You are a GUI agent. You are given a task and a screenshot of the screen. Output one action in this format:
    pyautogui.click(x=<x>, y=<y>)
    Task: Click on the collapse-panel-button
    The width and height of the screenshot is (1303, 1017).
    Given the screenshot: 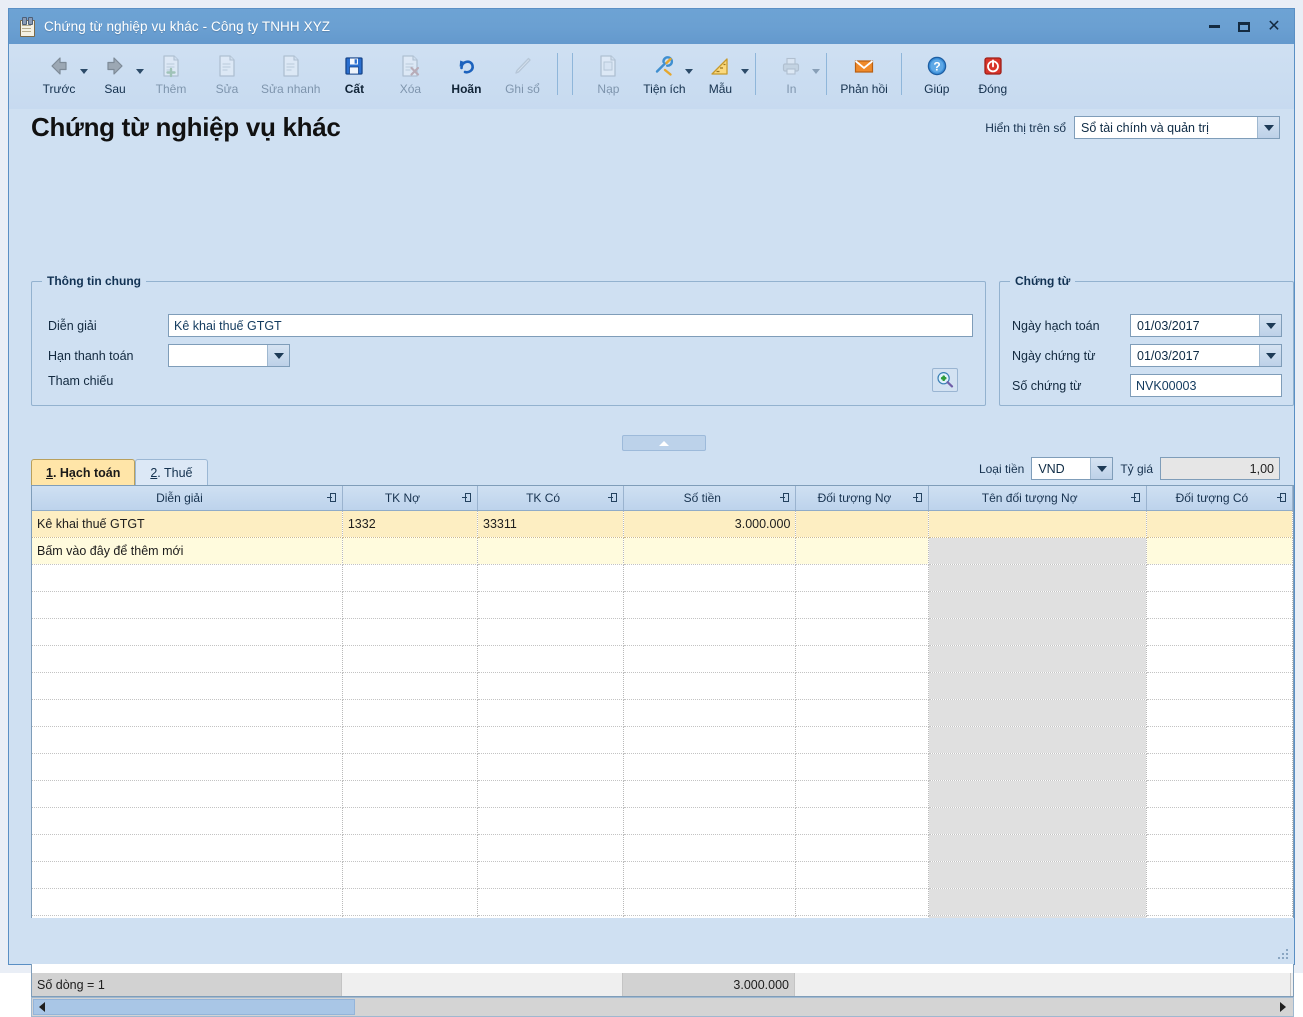 What is the action you would take?
    pyautogui.click(x=664, y=443)
    